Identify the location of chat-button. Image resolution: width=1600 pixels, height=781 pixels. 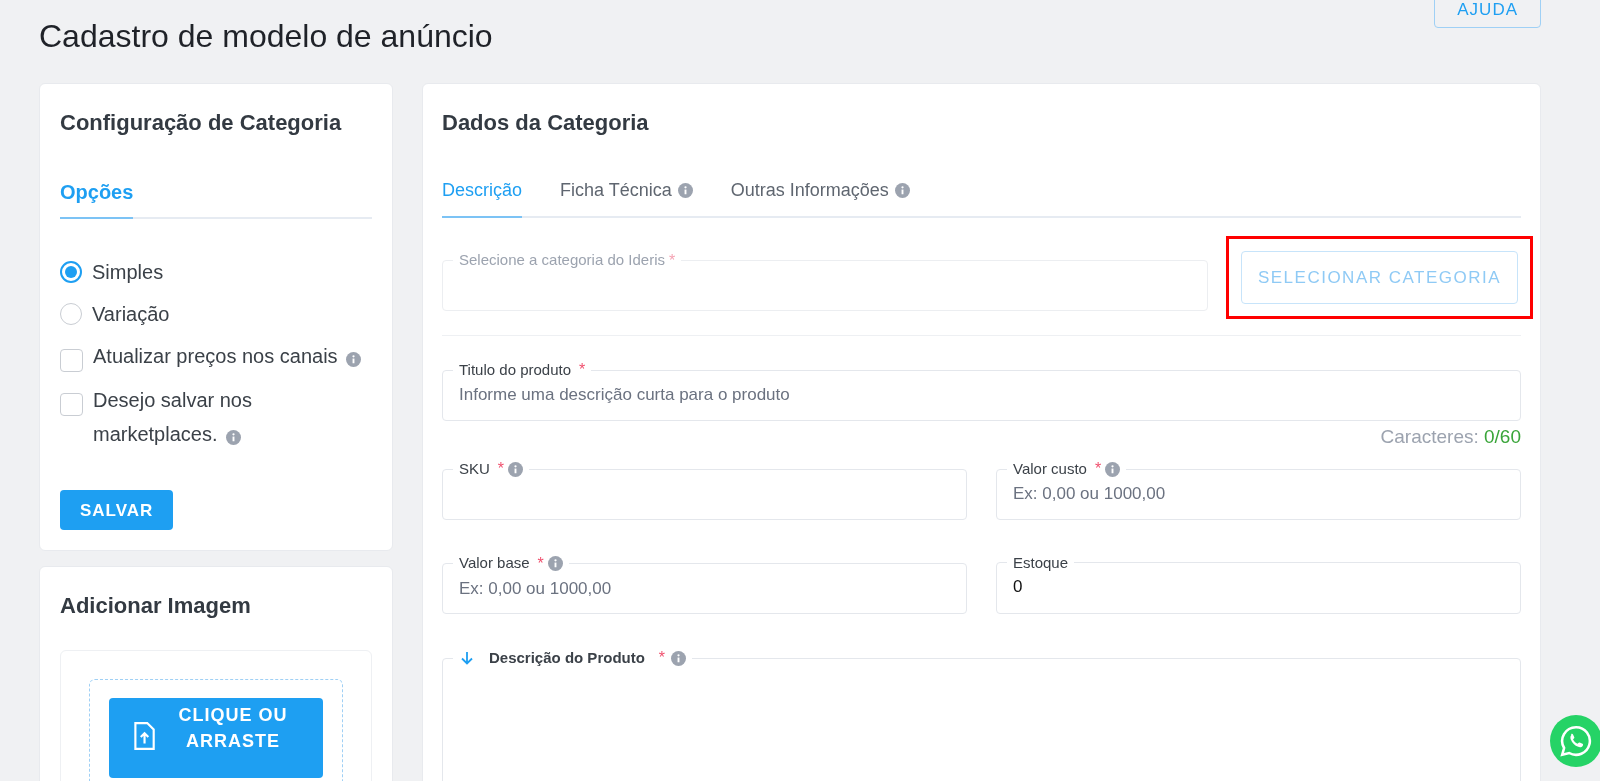
(1575, 741).